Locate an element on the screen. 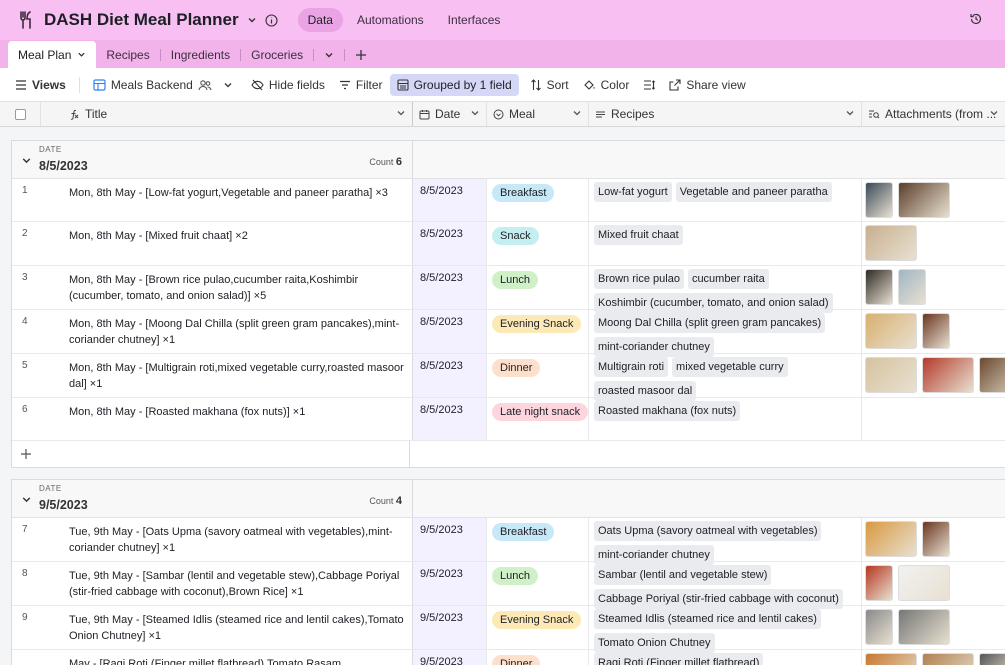 This screenshot has height=665, width=1005. recipe-chip: Brown rice pulao is located at coordinates (639, 279).